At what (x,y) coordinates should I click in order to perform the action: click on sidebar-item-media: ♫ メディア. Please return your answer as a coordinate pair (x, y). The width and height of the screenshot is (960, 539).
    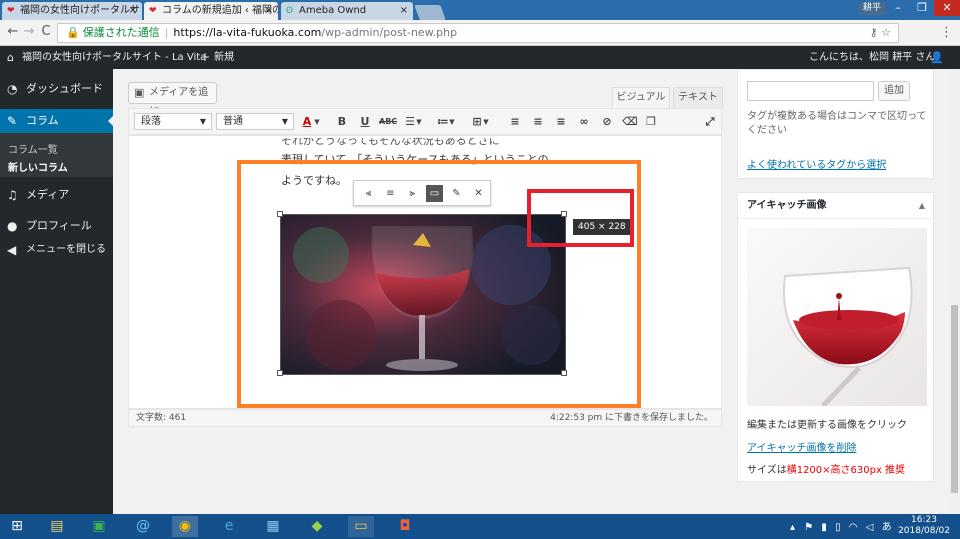
    Looking at the image, I should click on (56, 195).